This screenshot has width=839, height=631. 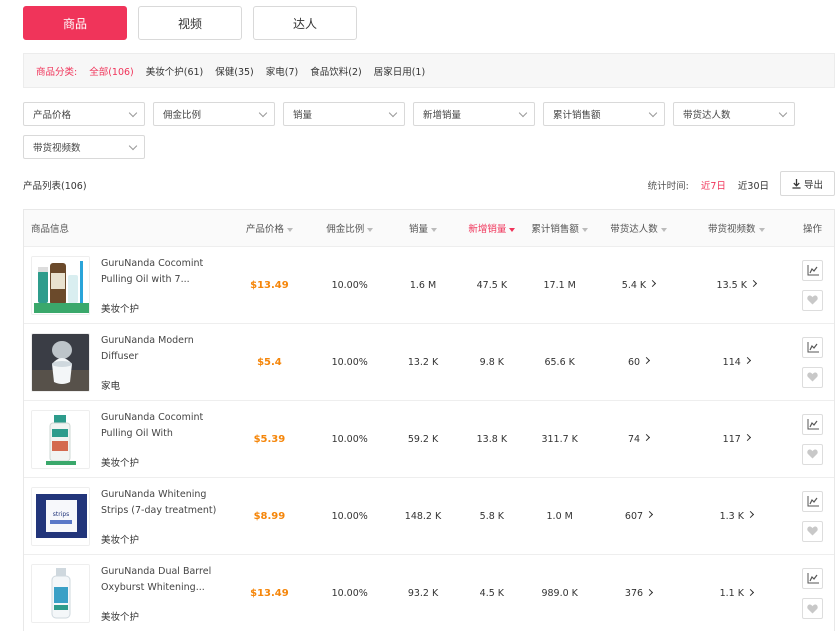 What do you see at coordinates (111, 71) in the screenshot?
I see `category-item-all: 全部(106)` at bounding box center [111, 71].